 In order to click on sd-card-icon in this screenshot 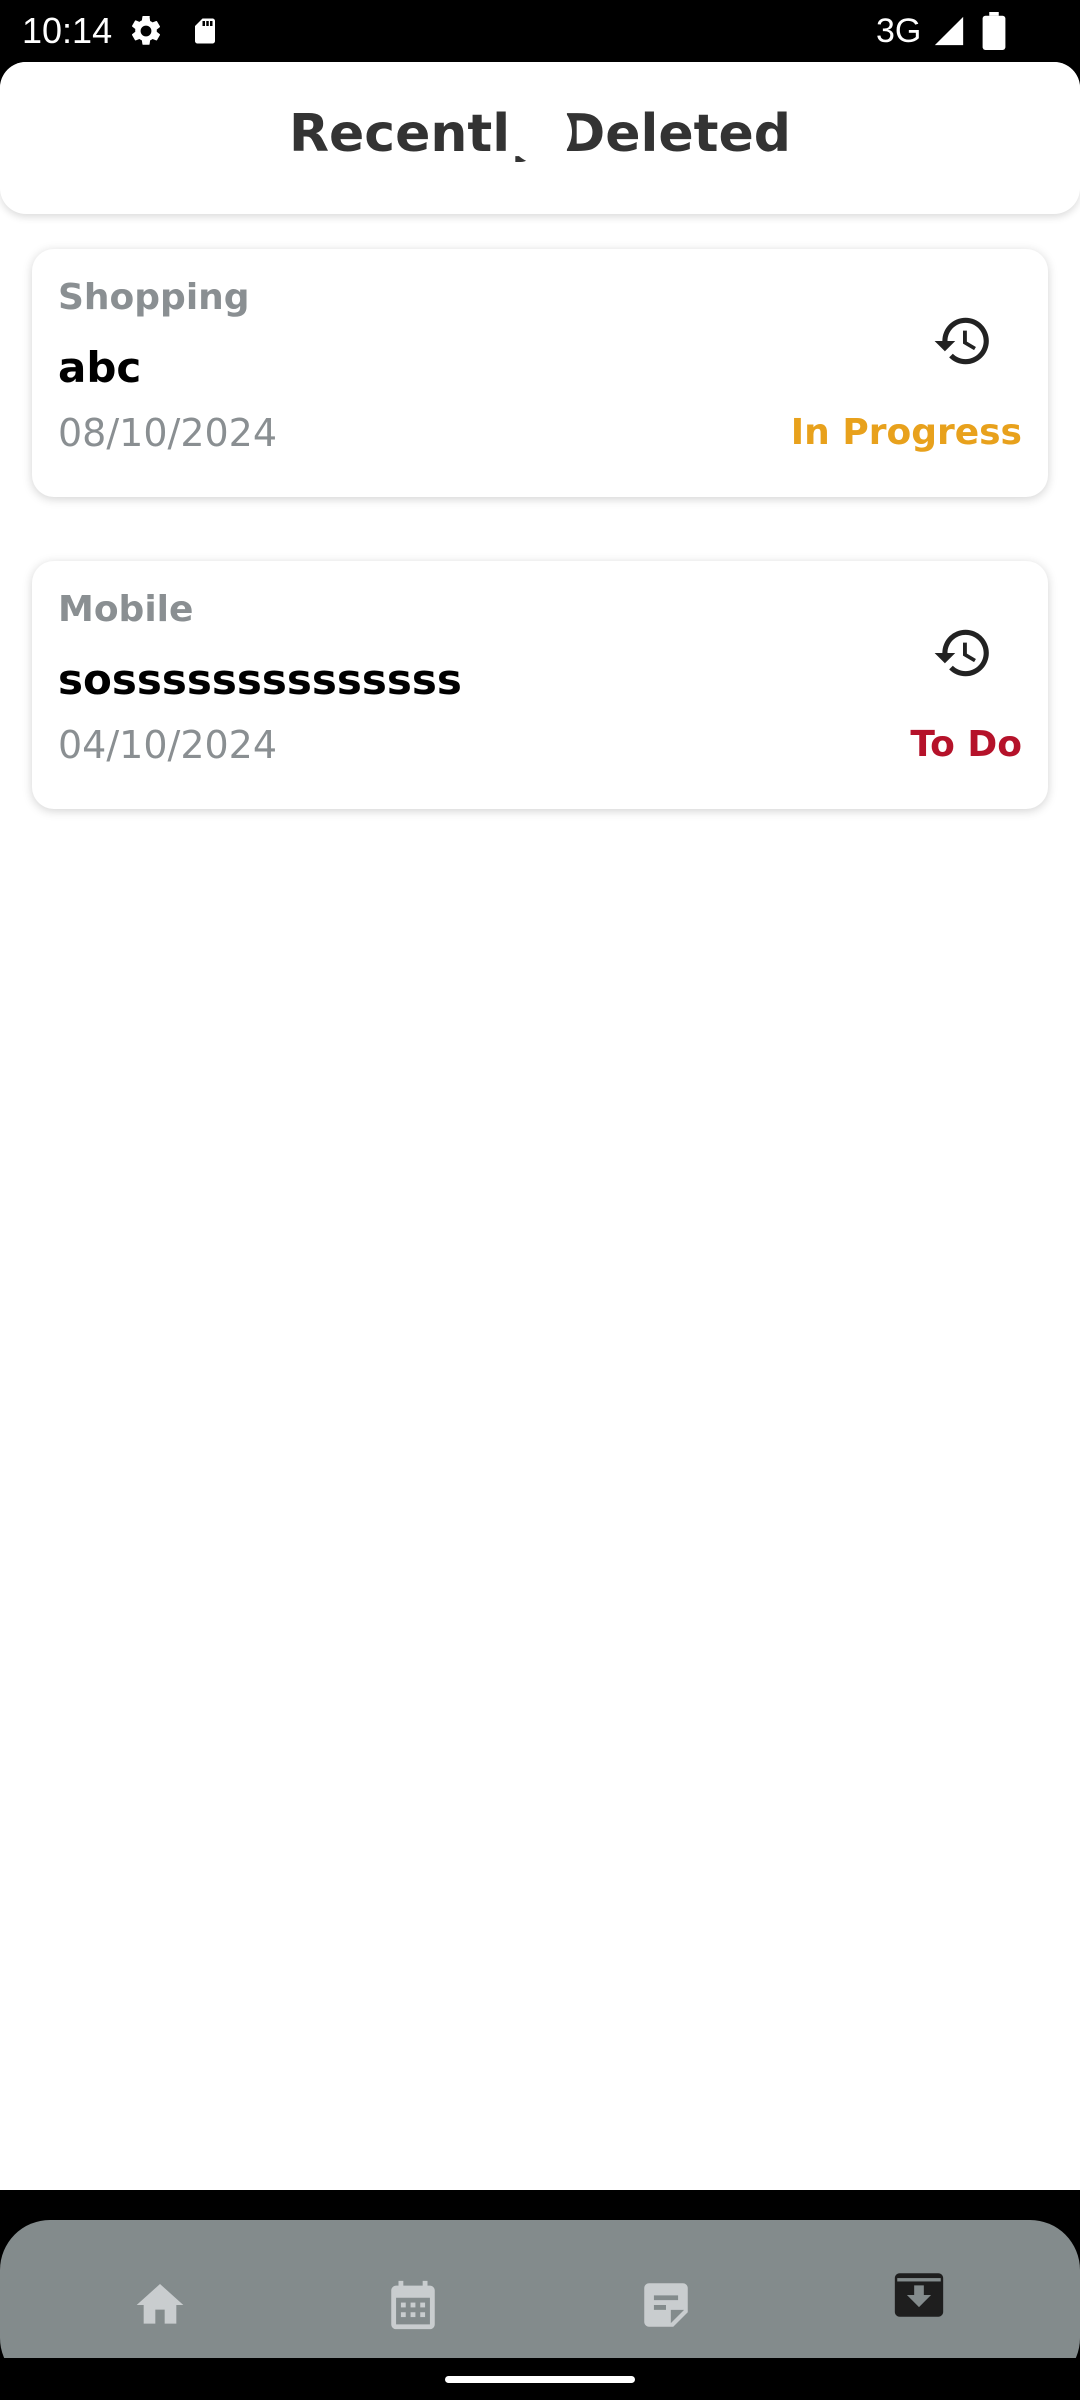, I will do `click(205, 31)`.